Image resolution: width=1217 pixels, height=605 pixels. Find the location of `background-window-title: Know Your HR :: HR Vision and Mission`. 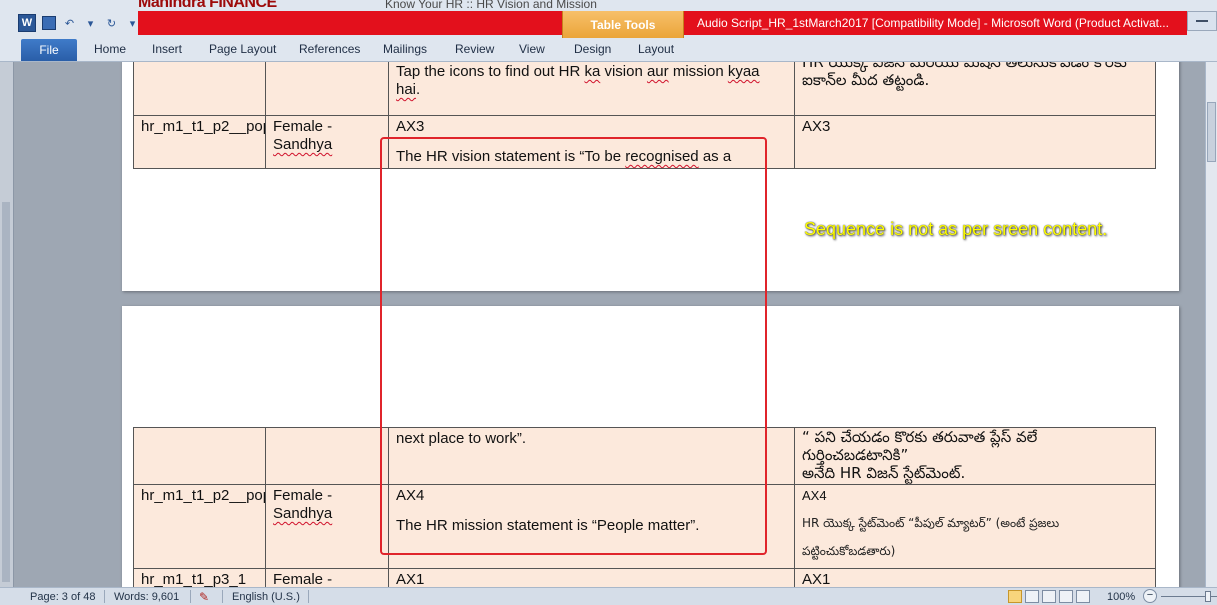

background-window-title: Know Your HR :: HR Vision and Mission is located at coordinates (491, 5).